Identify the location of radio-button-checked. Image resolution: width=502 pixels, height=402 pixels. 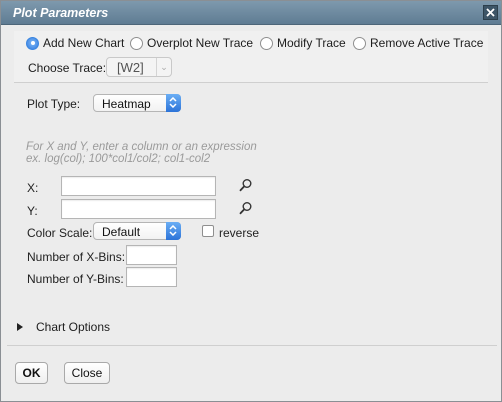
(32, 43).